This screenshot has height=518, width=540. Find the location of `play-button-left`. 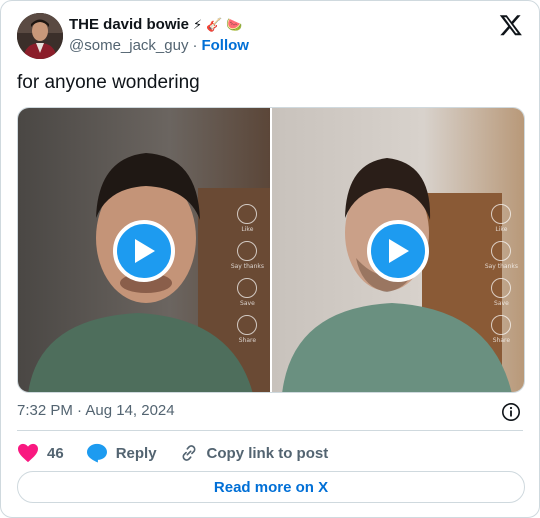

play-button-left is located at coordinates (144, 251).